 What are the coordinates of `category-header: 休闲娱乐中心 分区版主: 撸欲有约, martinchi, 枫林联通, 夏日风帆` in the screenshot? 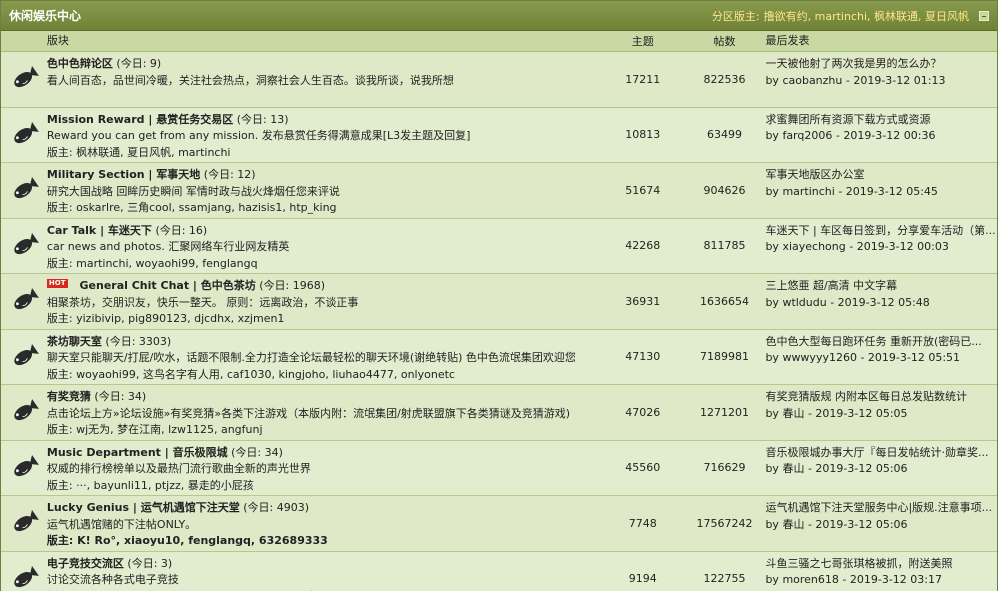 It's located at (499, 16).